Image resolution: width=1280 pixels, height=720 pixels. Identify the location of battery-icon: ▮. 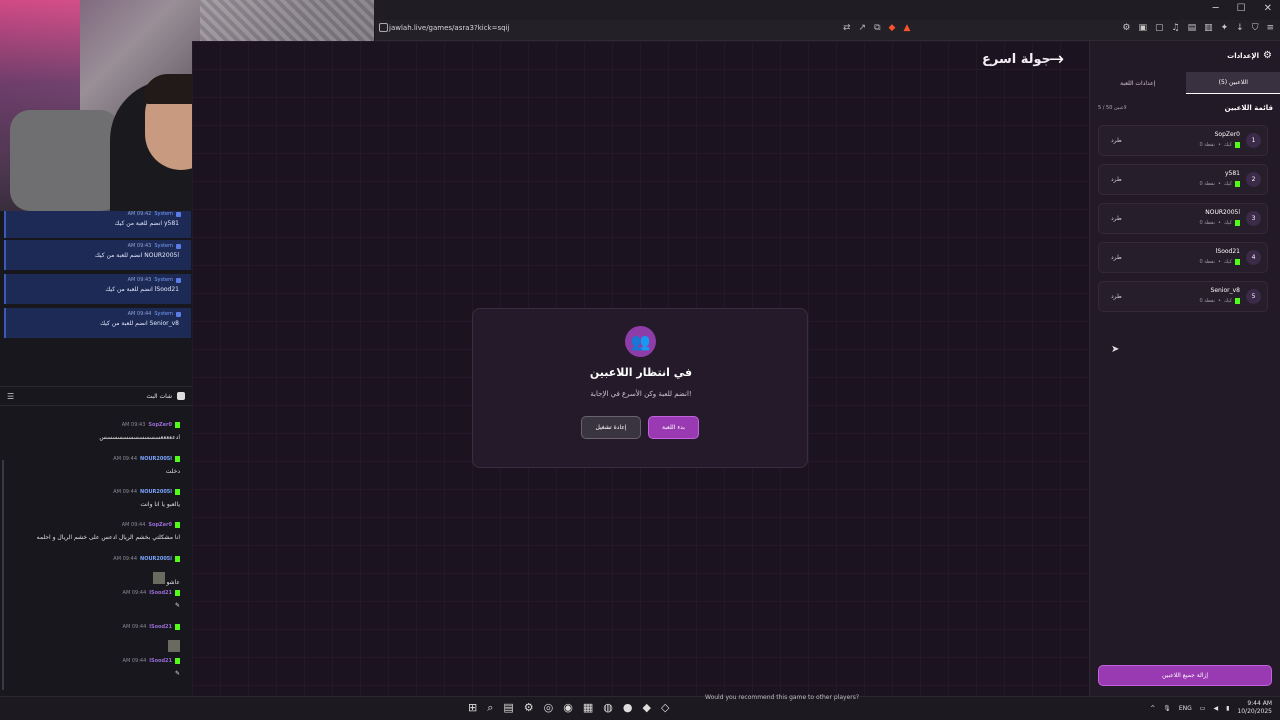
(1227, 708).